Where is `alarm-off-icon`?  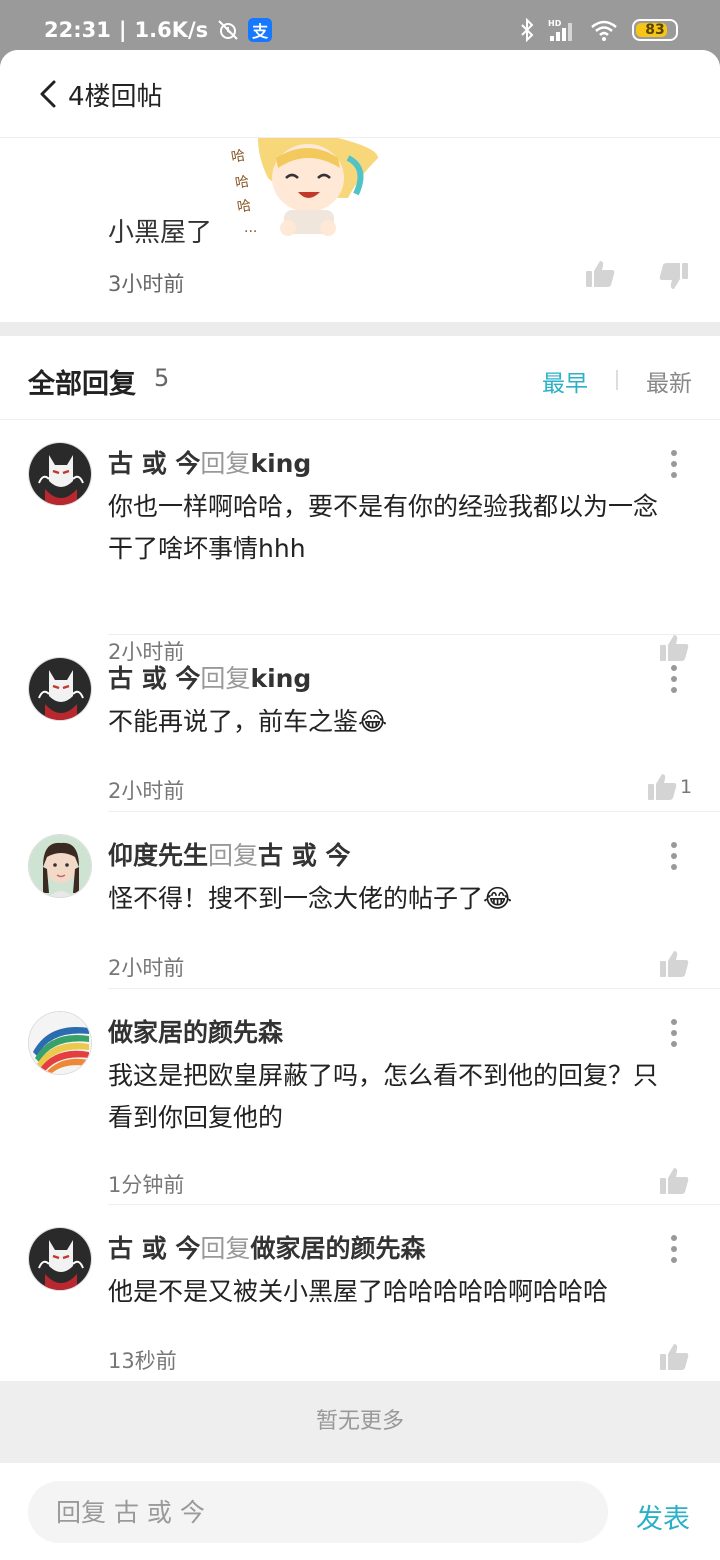 alarm-off-icon is located at coordinates (228, 30).